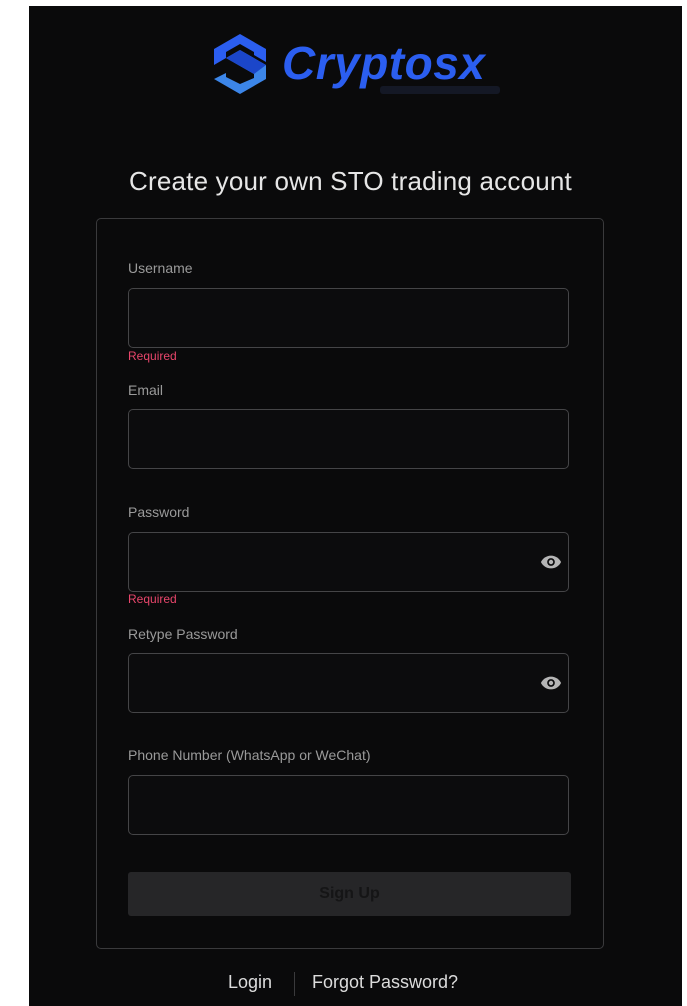  I want to click on password-input, so click(348, 562).